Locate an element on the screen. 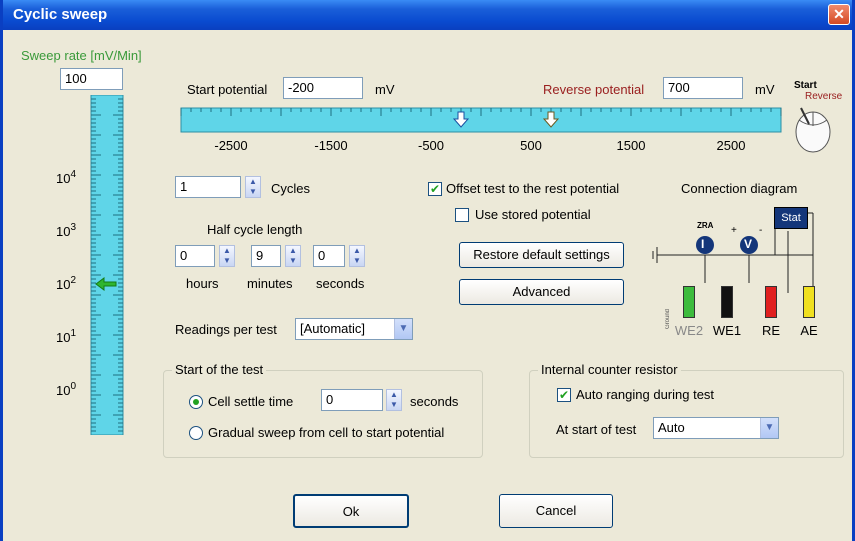 The height and width of the screenshot is (541, 855). potential-ruler: -2500 -1500 -500 500 1500 2500 is located at coordinates (481, 131).